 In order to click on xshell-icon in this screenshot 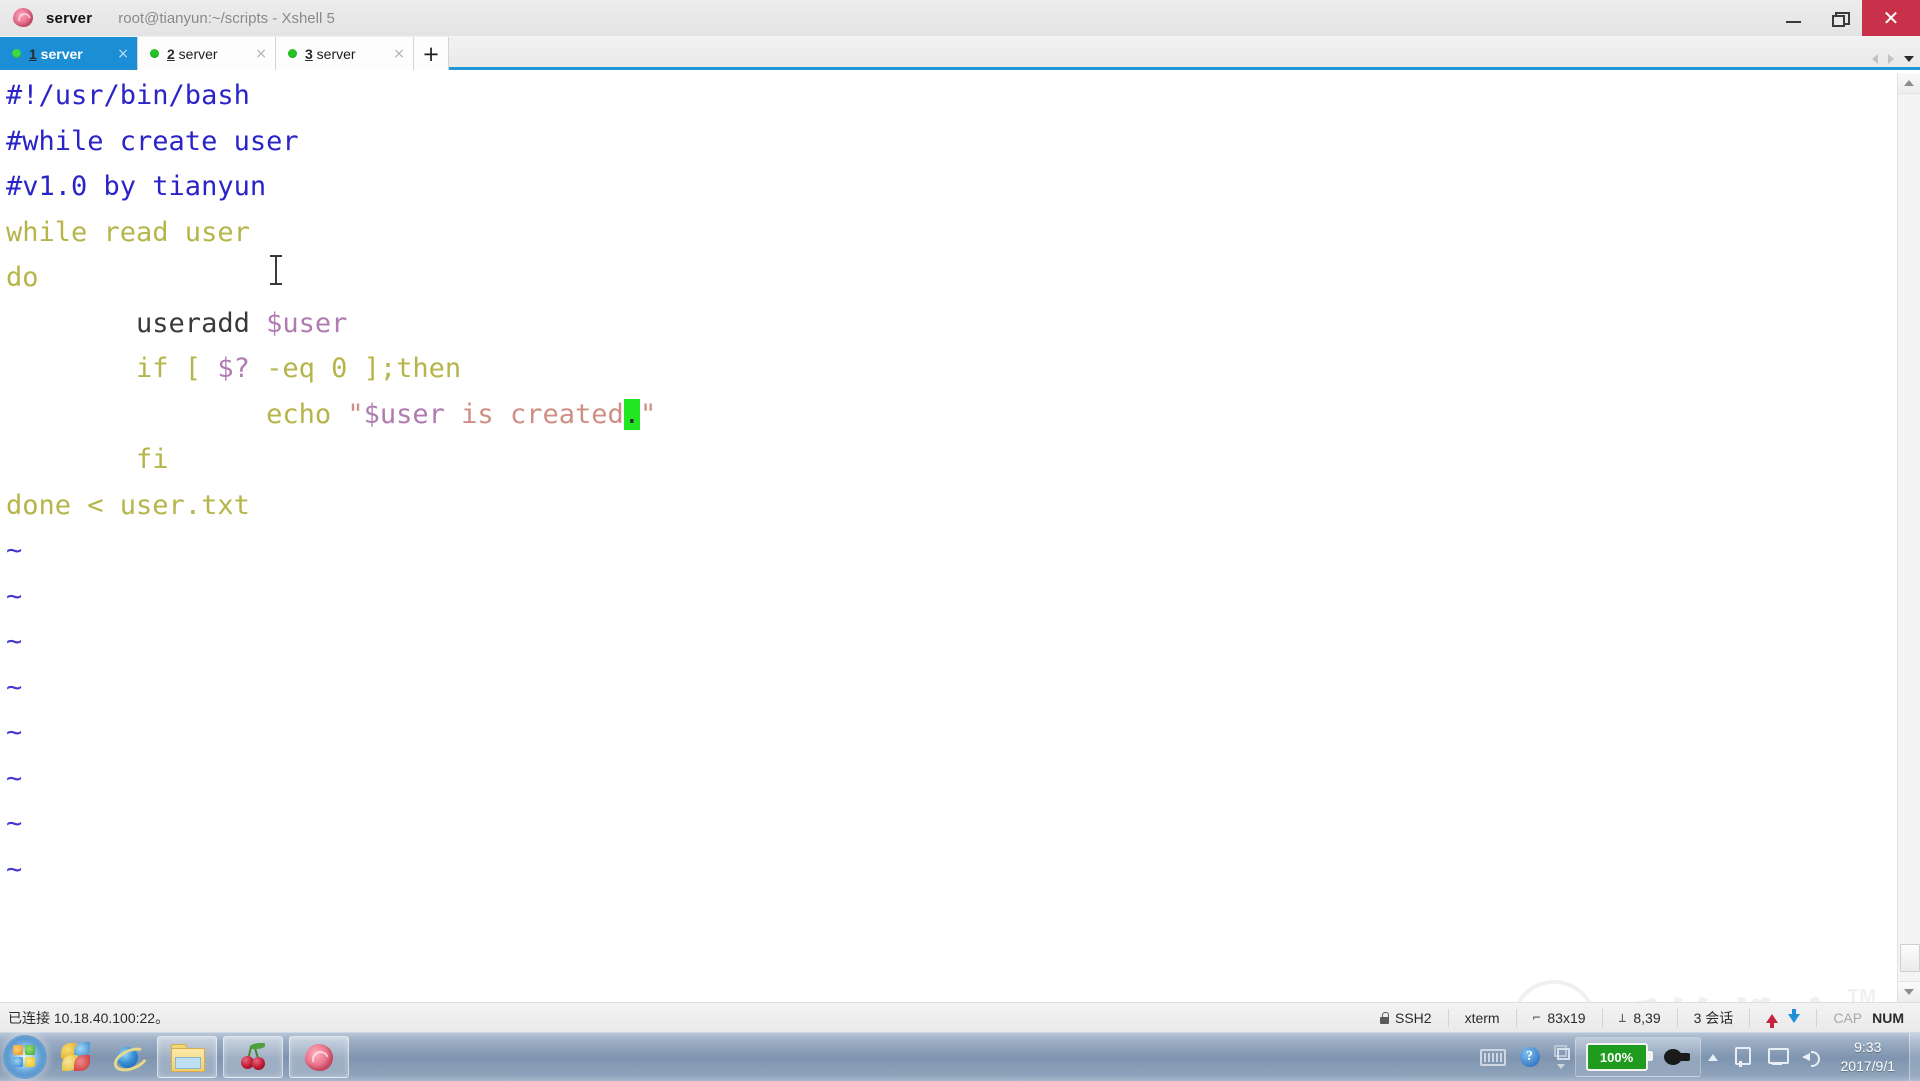, I will do `click(319, 1057)`.